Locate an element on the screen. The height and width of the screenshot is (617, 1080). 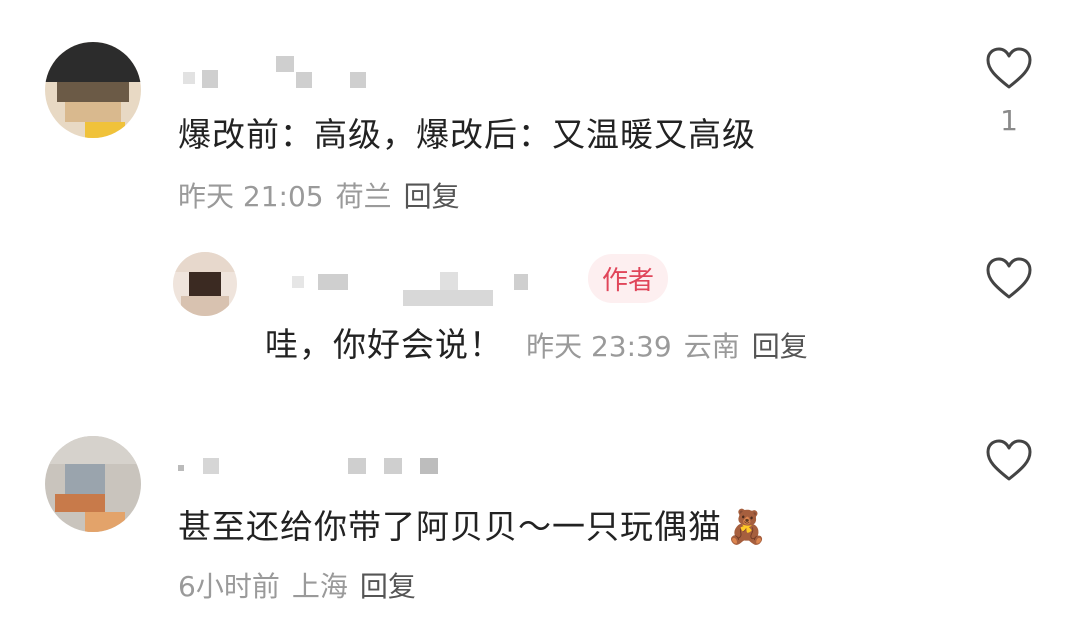
comment-meta: 昨天 23:39 云南 回复 is located at coordinates (673, 346).